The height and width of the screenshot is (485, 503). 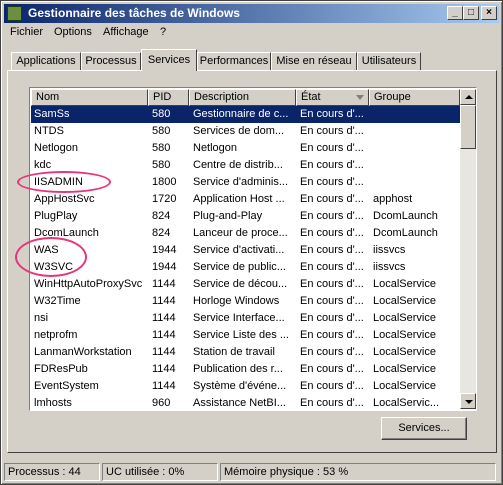 What do you see at coordinates (234, 352) in the screenshot?
I see `cell-description: Station de travail` at bounding box center [234, 352].